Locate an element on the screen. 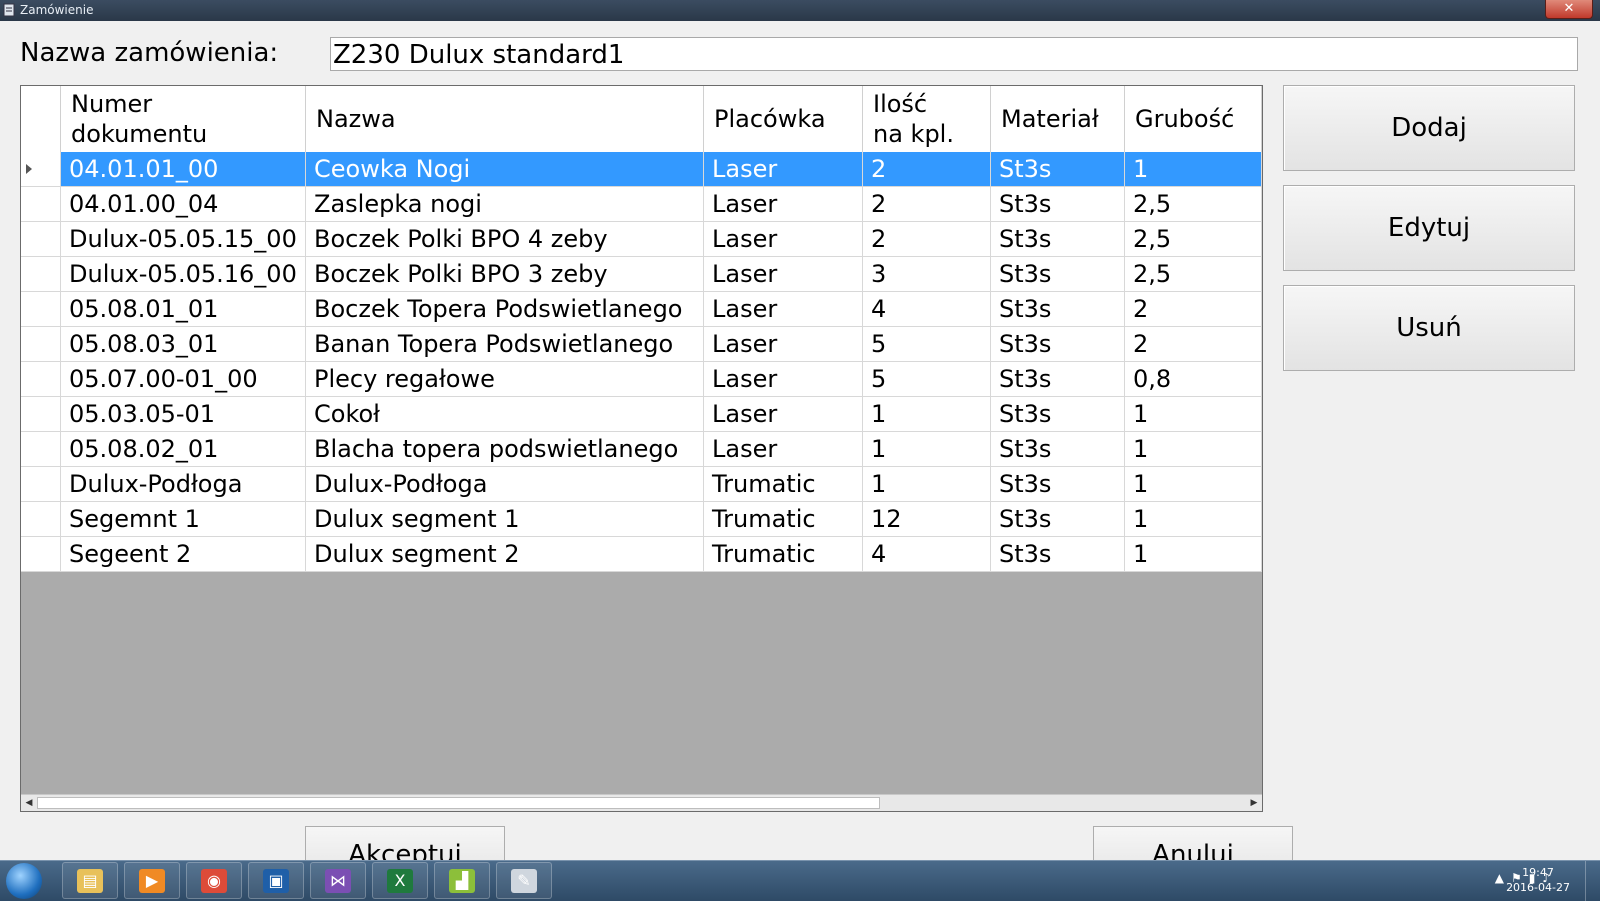  taskbar-app: ⋈ is located at coordinates (338, 880).